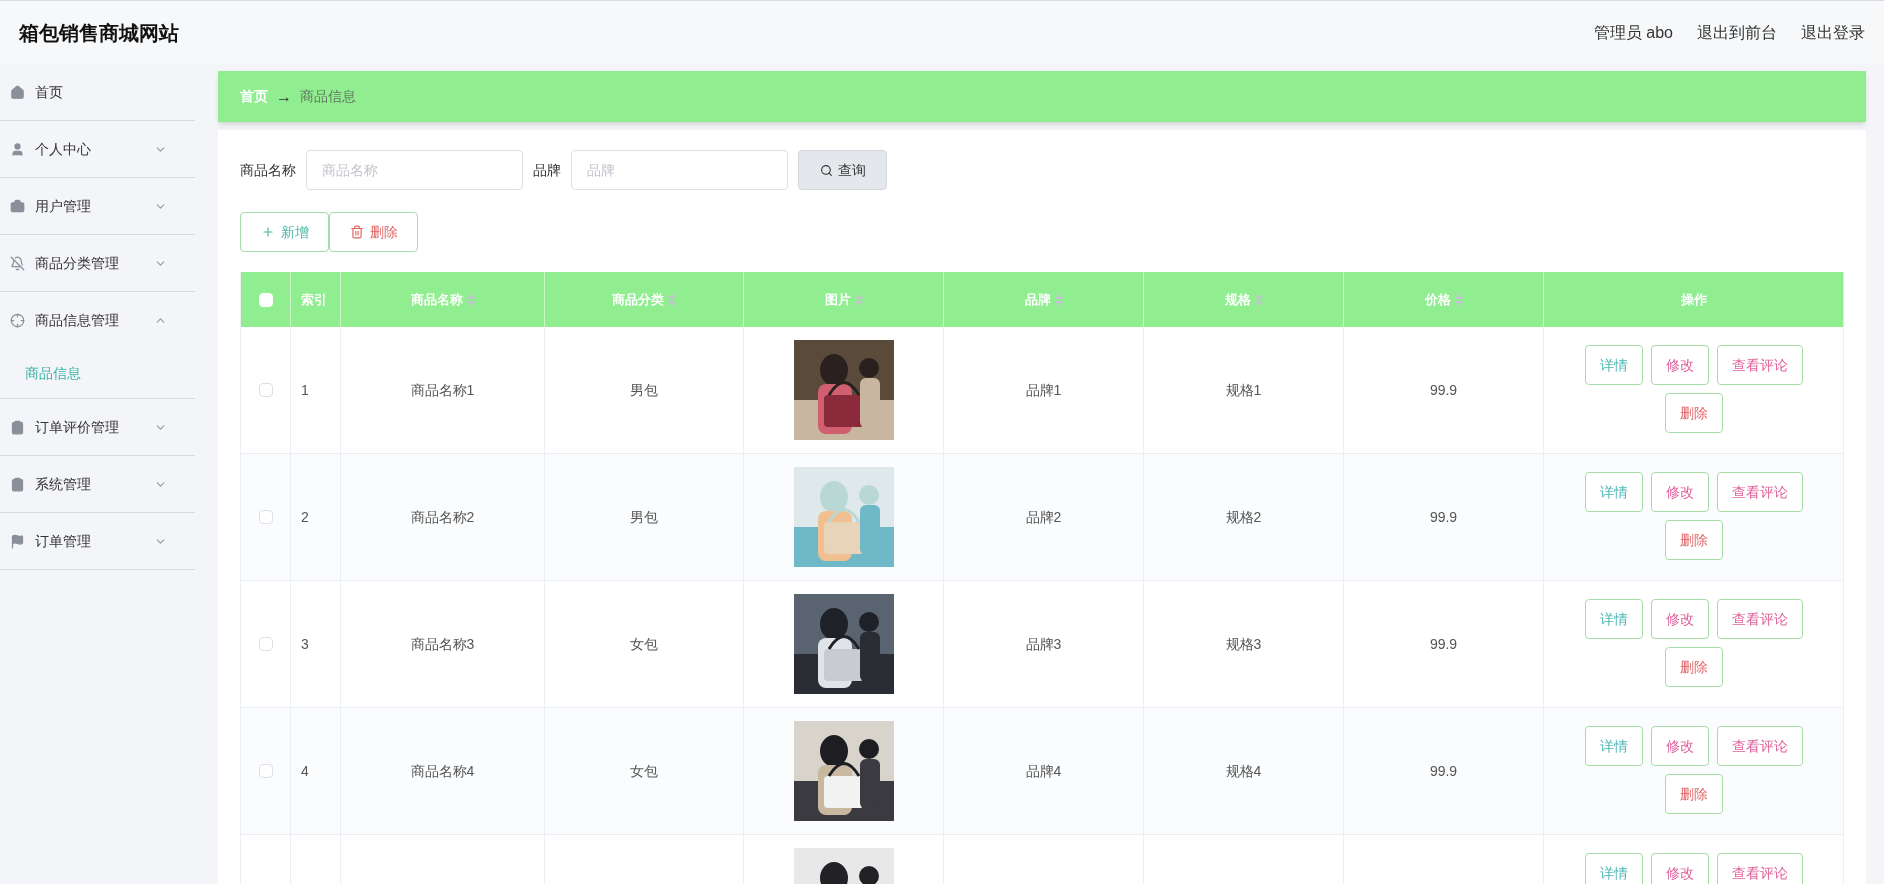  I want to click on sidebar-item: 商品分类管理, so click(97, 263).